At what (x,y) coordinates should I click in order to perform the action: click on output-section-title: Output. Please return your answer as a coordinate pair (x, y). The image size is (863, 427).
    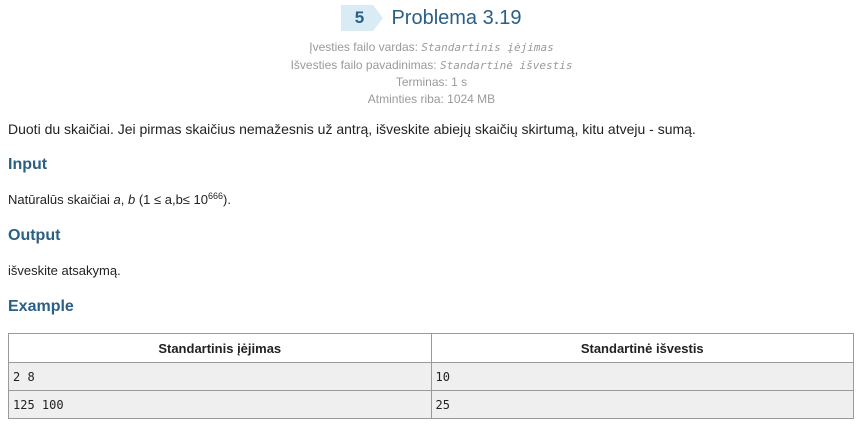
    Looking at the image, I should click on (34, 235).